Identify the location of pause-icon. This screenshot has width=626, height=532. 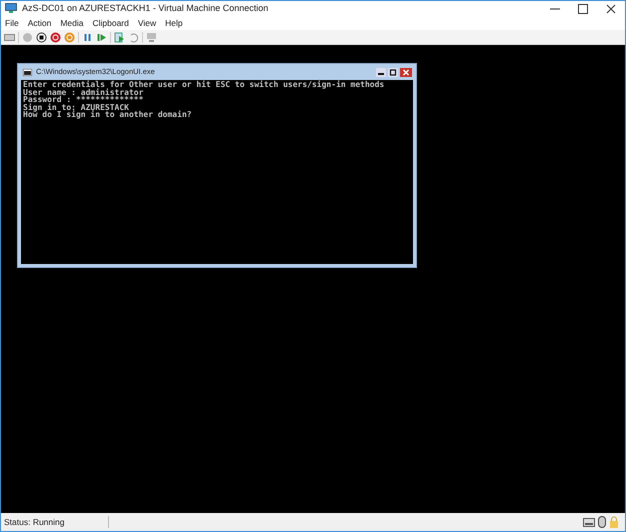
(87, 37).